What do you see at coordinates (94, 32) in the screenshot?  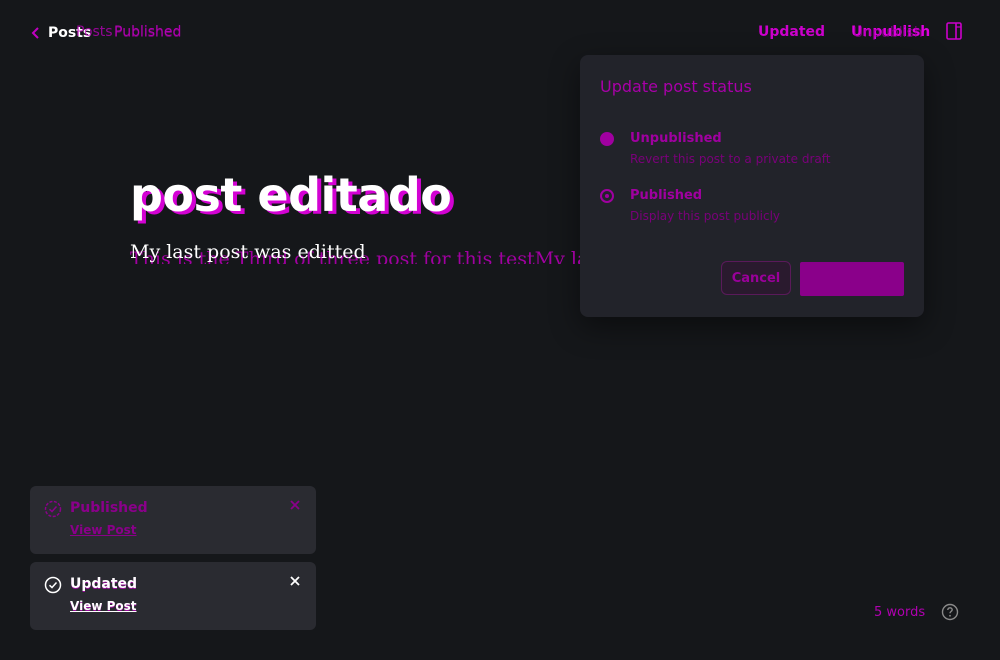 I see `back-label-ghost: Posts` at bounding box center [94, 32].